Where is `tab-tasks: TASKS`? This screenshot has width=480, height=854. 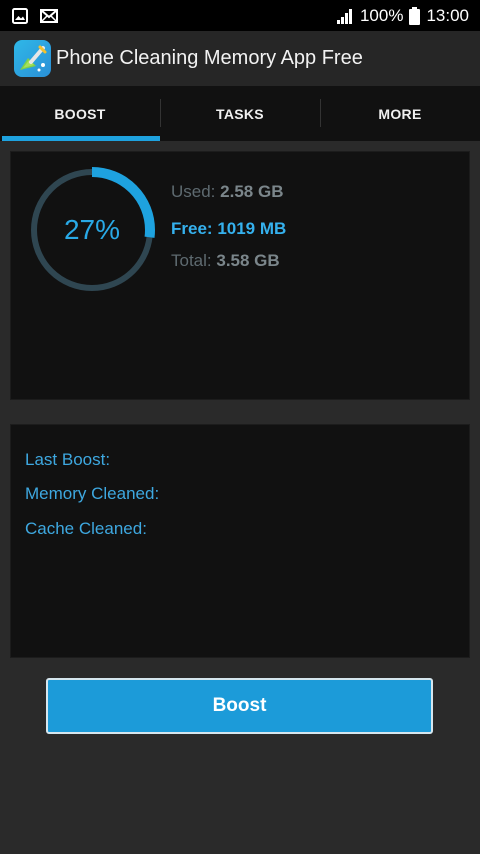 tab-tasks: TASKS is located at coordinates (240, 113).